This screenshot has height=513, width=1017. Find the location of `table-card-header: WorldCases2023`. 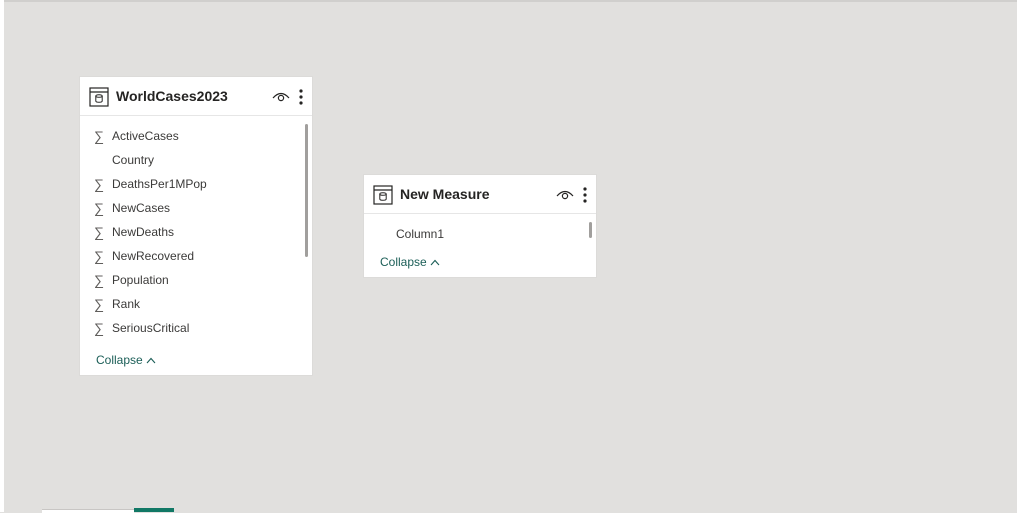

table-card-header: WorldCases2023 is located at coordinates (196, 96).